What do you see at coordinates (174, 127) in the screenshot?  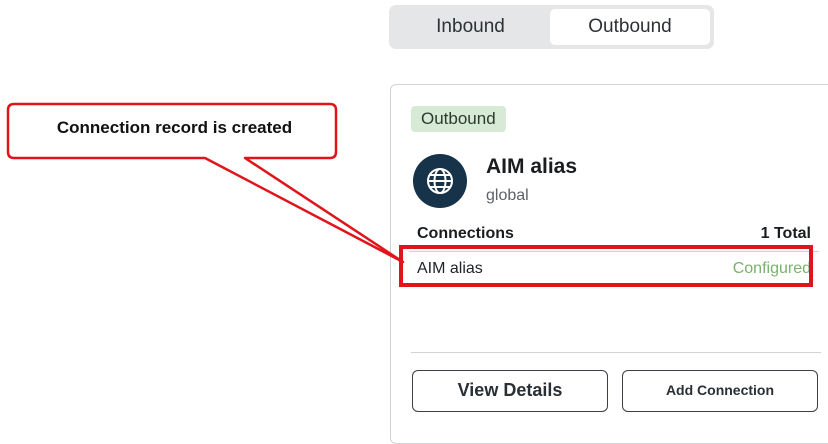 I see `annotation-text: Connection record is created` at bounding box center [174, 127].